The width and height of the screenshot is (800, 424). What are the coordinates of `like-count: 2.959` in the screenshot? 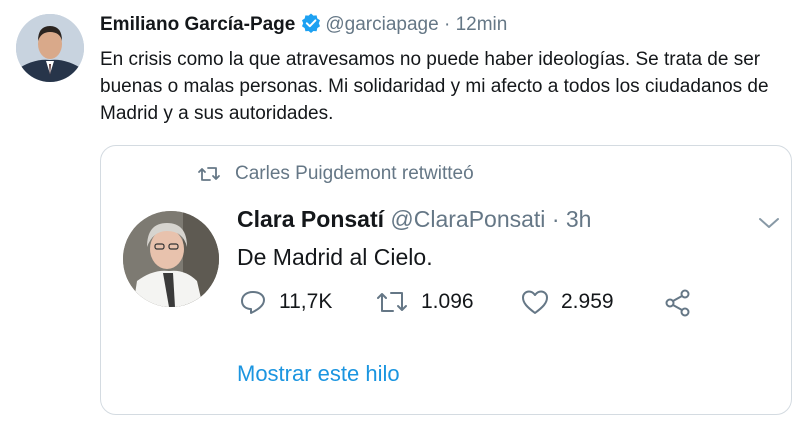 It's located at (587, 301).